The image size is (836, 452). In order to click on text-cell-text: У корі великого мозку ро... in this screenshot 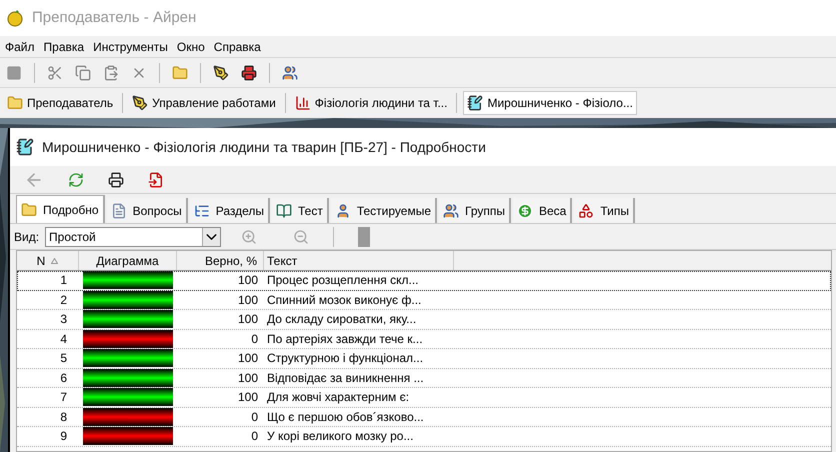, I will do `click(340, 437)`.